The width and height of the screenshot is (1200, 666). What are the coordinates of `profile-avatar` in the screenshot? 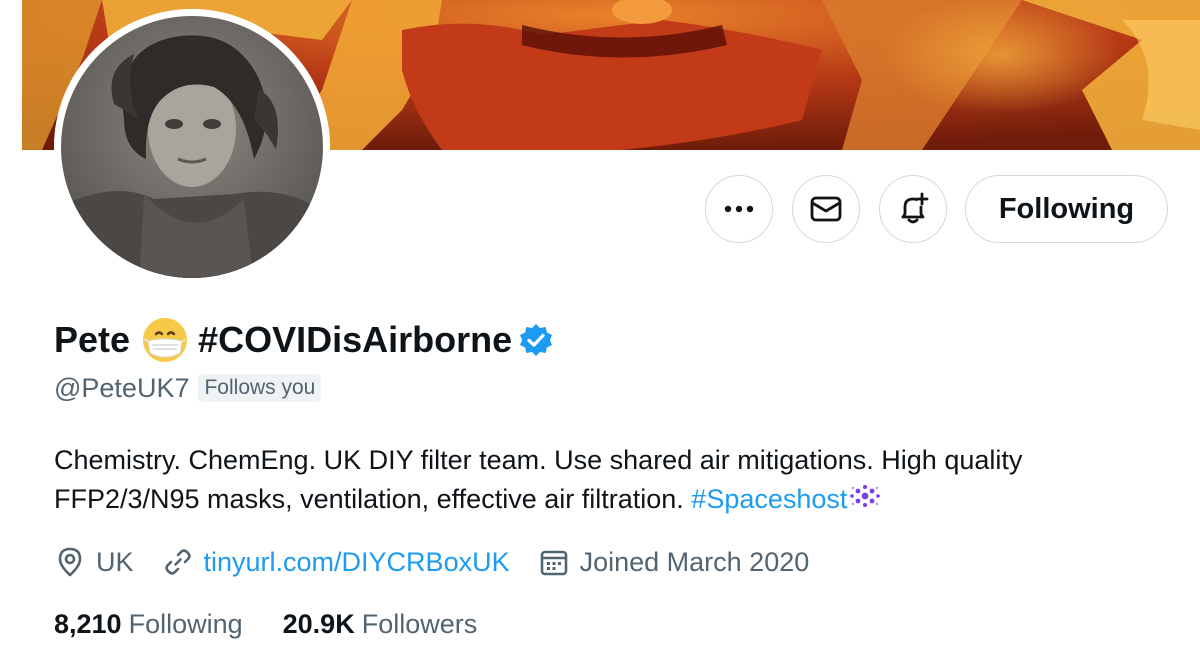 It's located at (192, 147).